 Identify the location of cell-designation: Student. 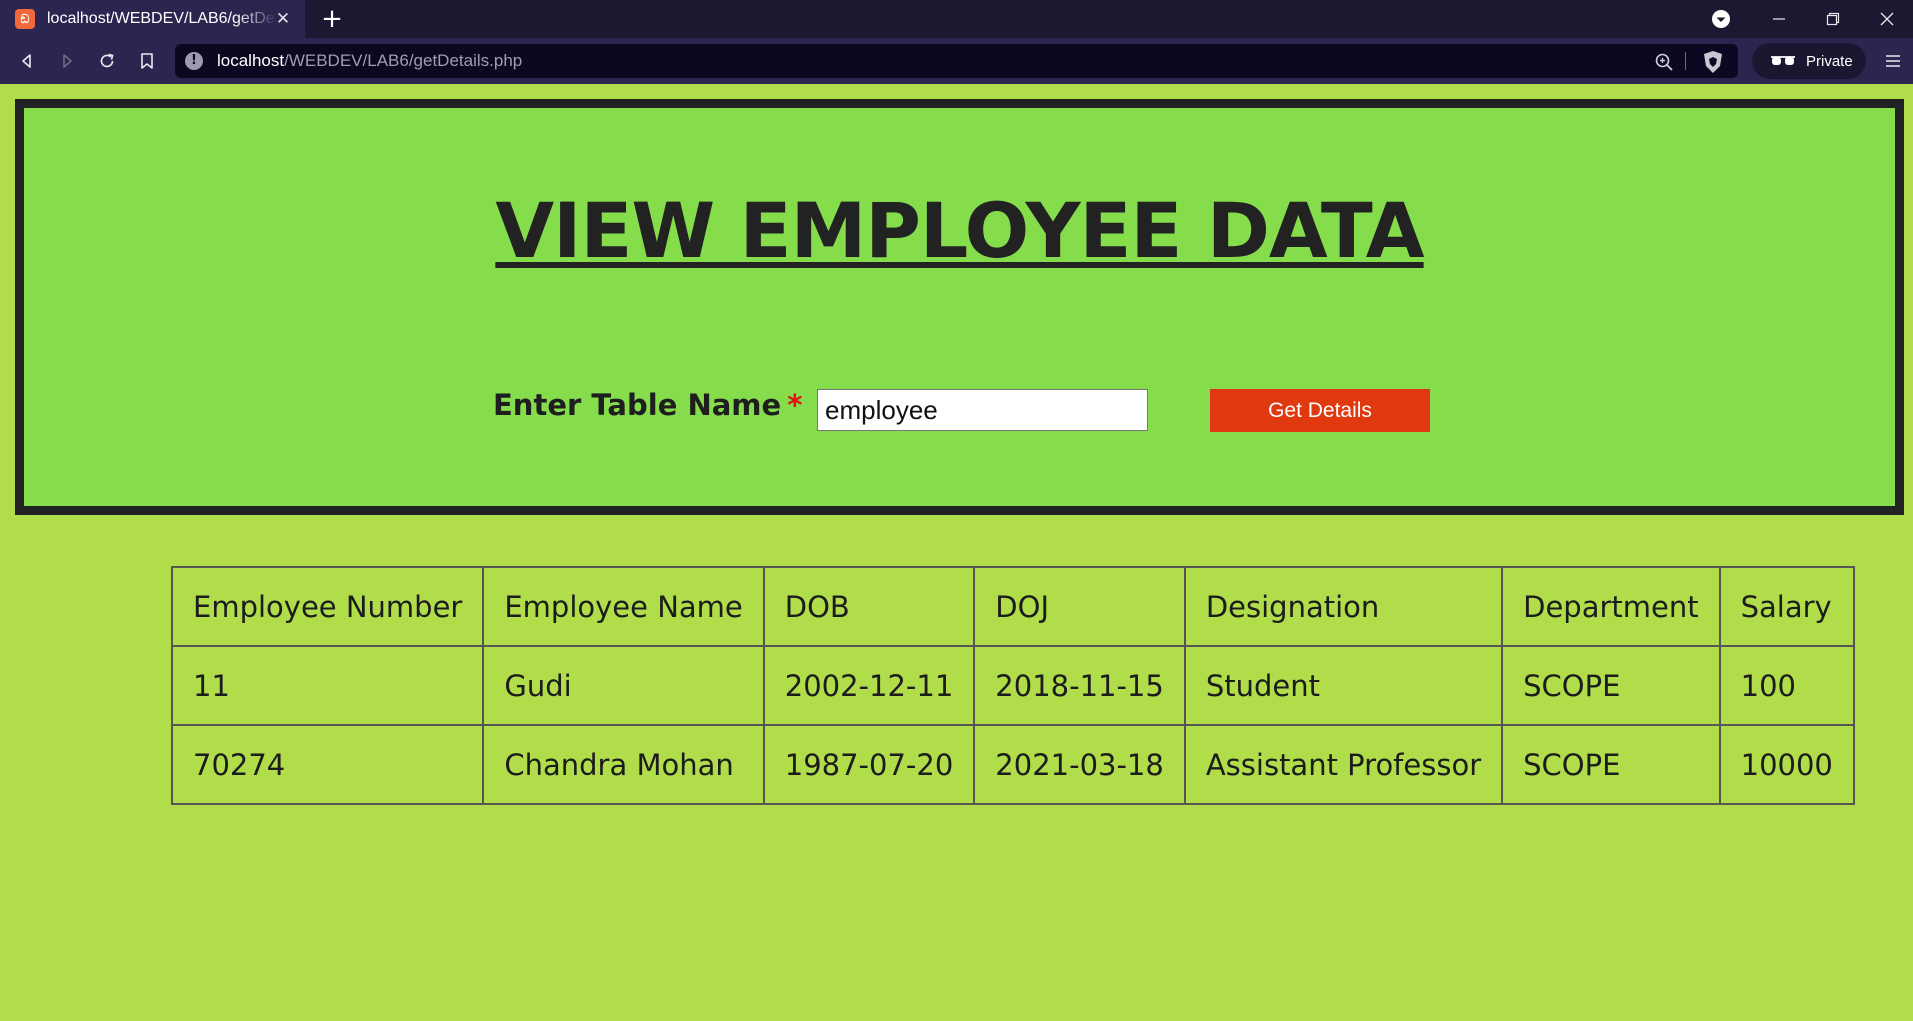
(1343, 685).